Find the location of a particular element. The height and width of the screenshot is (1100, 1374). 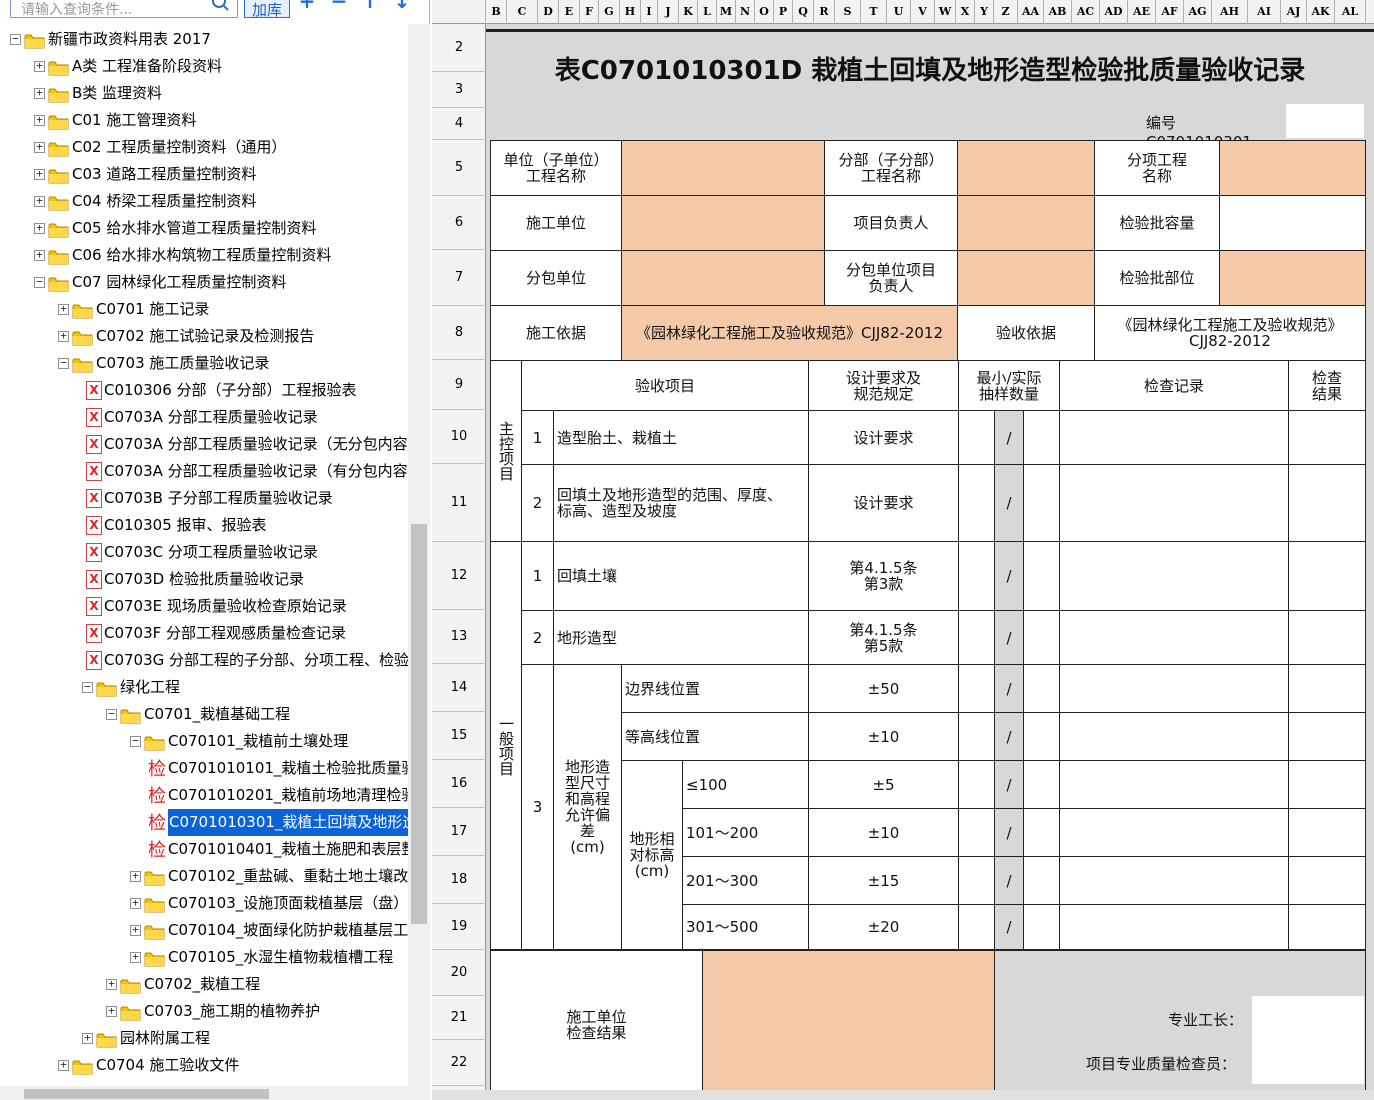

column-header: I is located at coordinates (649, 12).